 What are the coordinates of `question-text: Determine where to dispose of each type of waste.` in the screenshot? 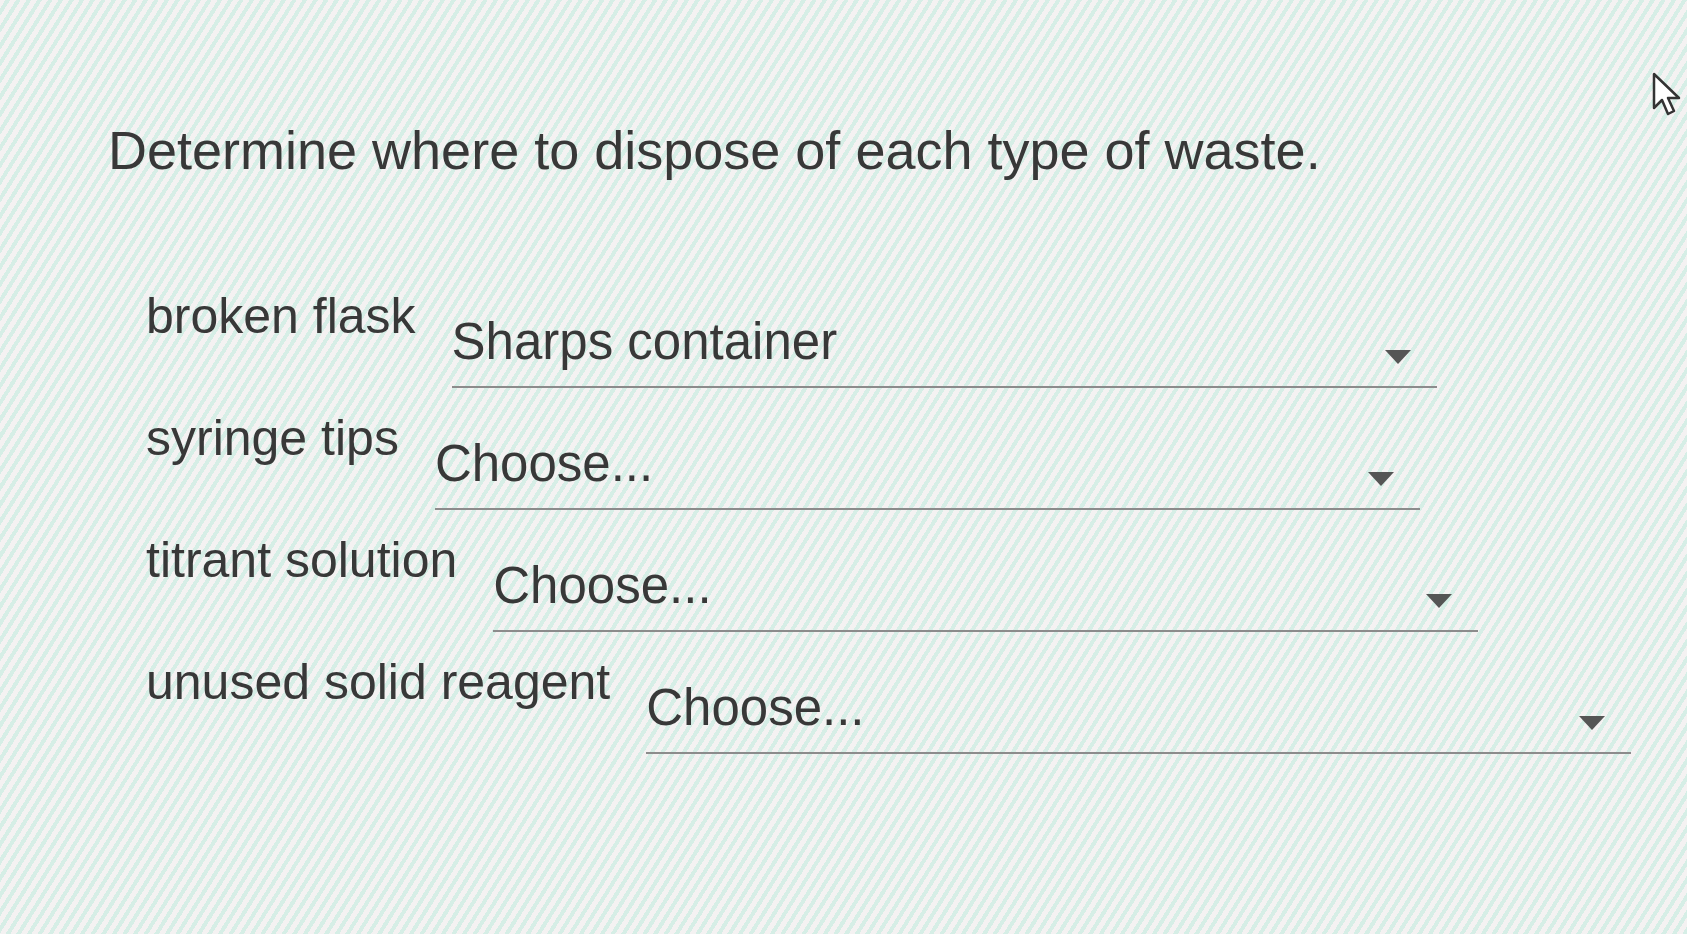 It's located at (714, 150).